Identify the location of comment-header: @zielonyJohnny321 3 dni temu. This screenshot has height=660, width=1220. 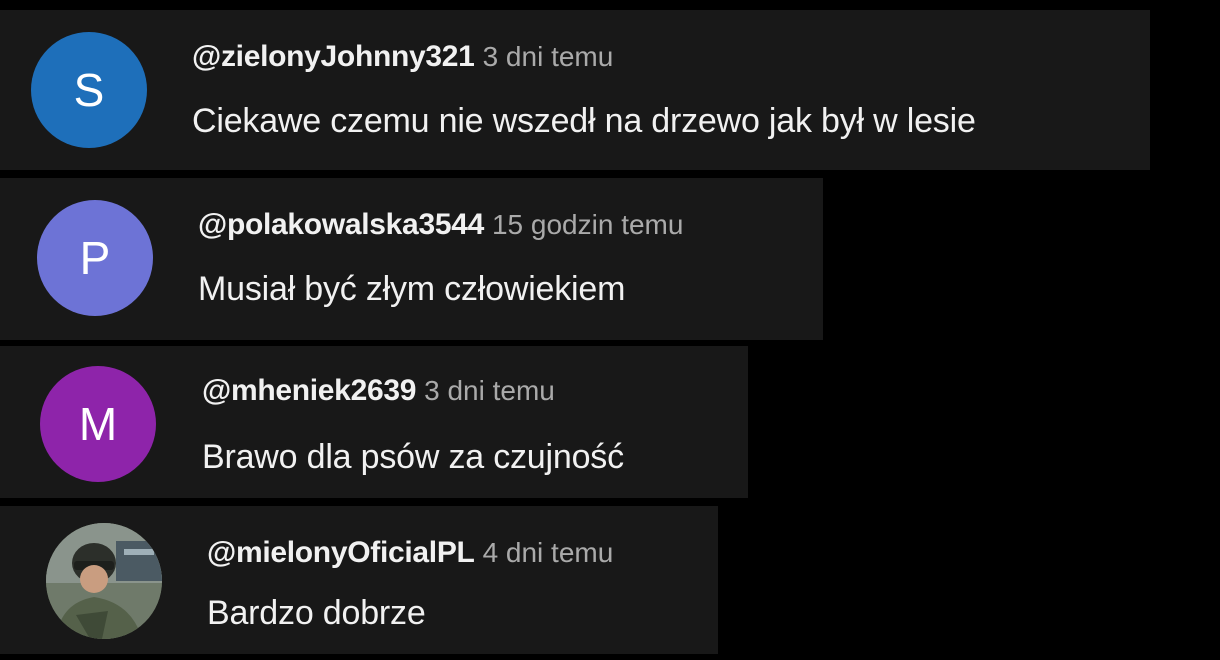
(402, 57).